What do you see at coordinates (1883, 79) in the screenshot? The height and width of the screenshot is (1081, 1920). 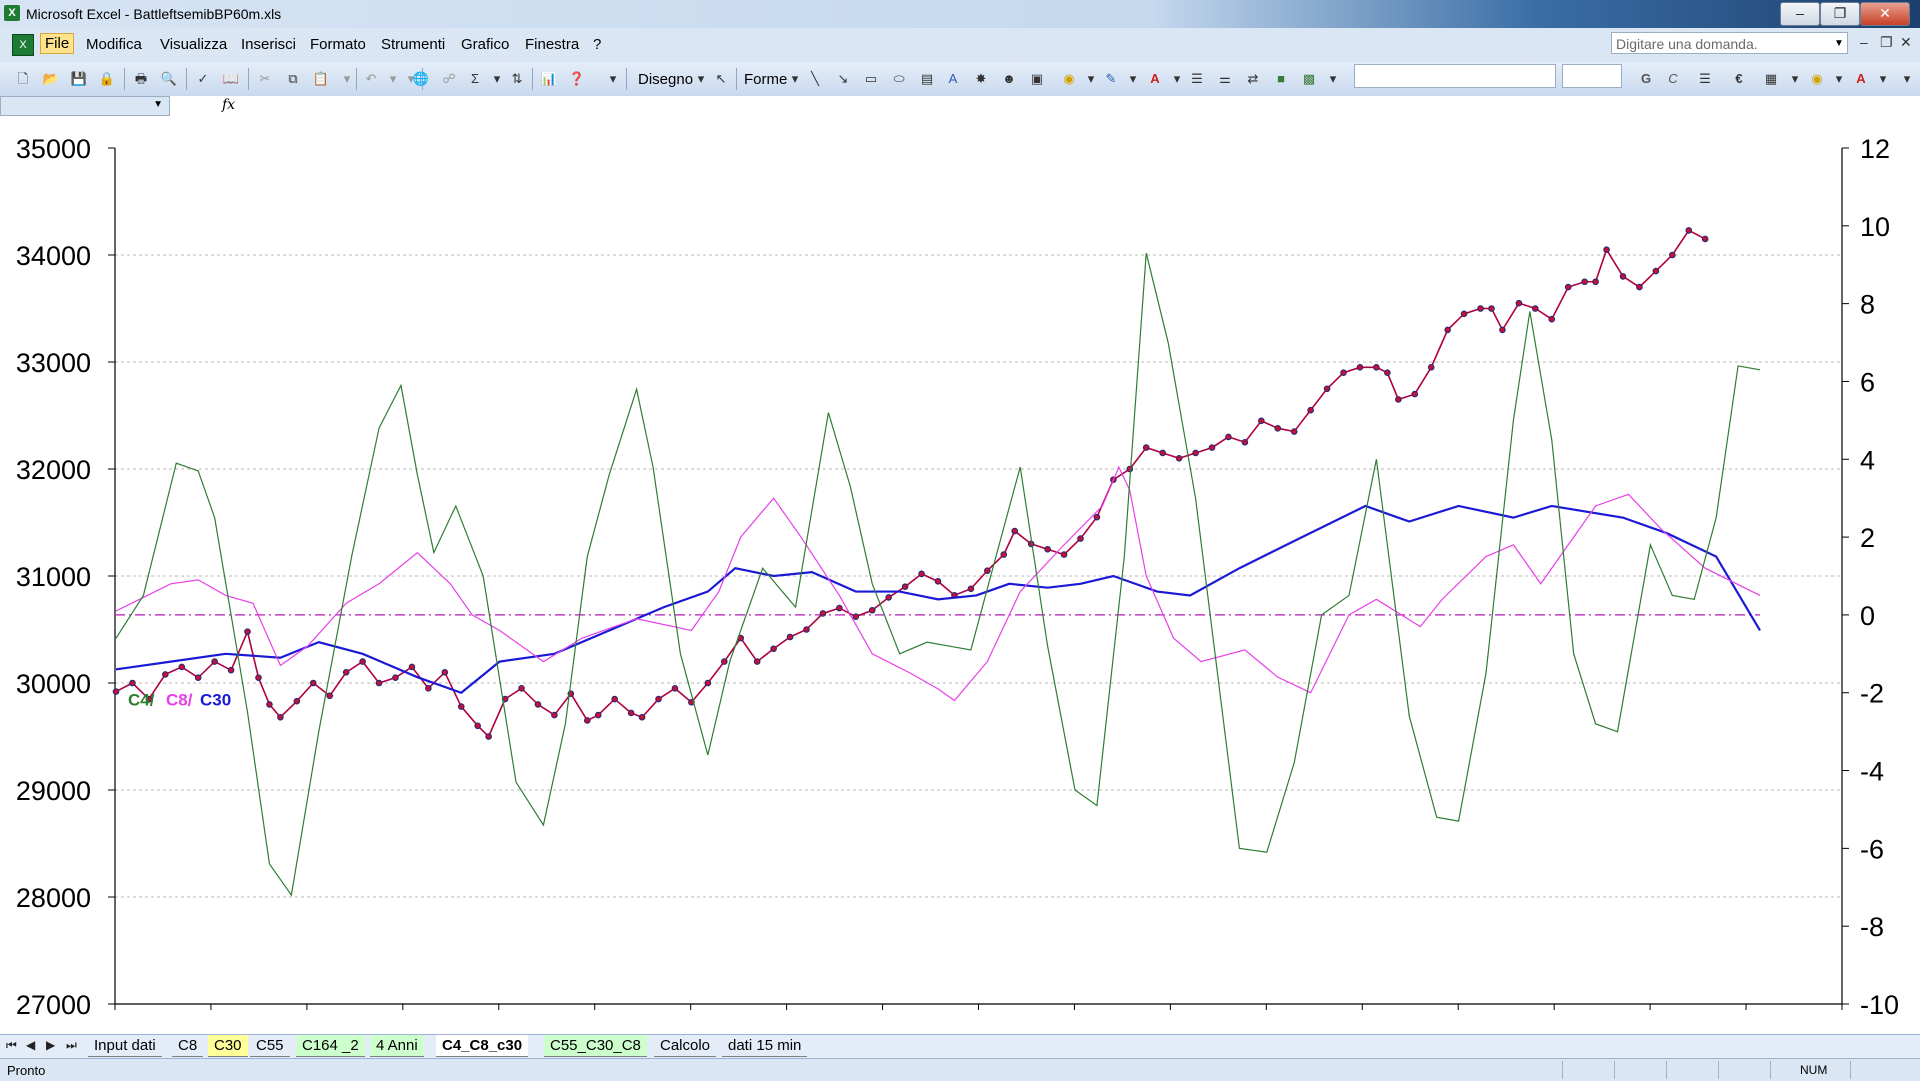 I see `font-color-2-dropdown-icon: ▾` at bounding box center [1883, 79].